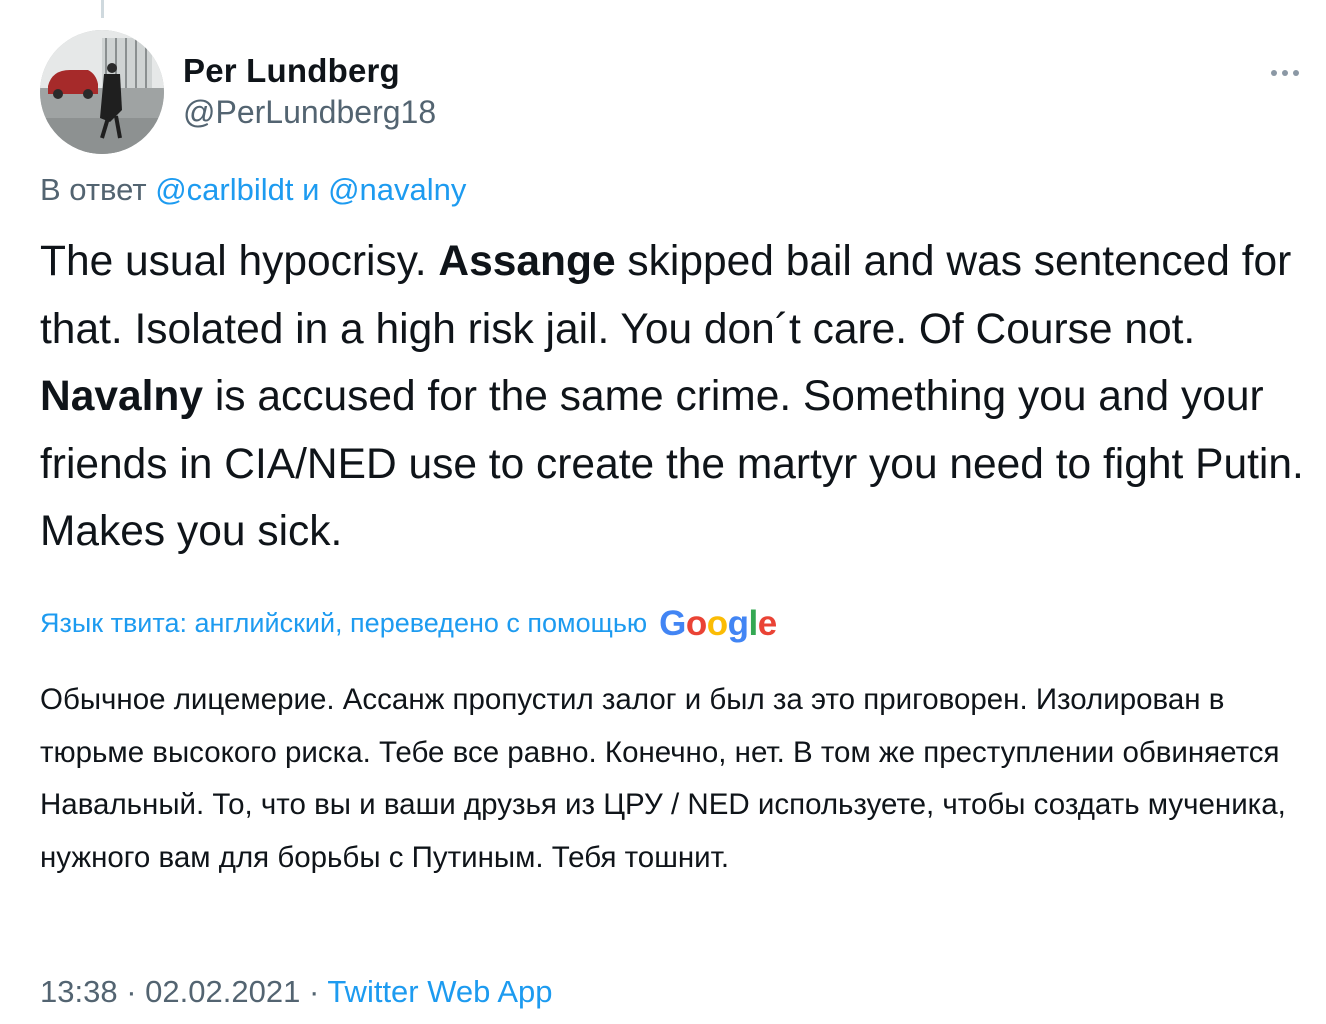 This screenshot has width=1326, height=1024. I want to click on tweet-text-segment: The usual hypocrisy., so click(239, 261).